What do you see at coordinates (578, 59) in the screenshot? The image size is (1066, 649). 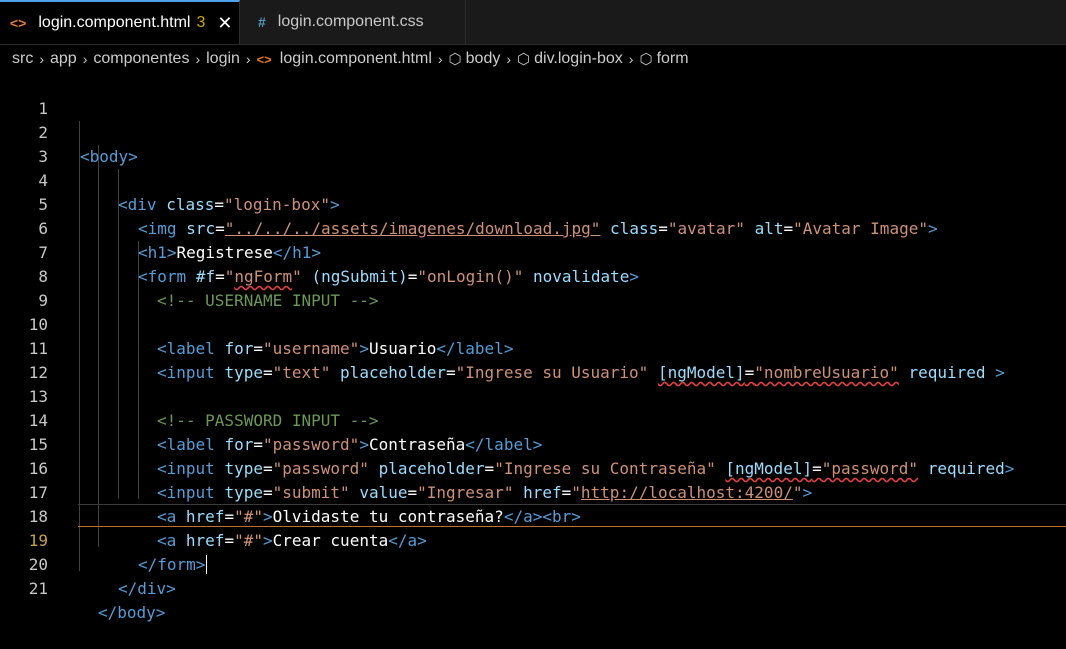 I see `breadcrumb-item-div: div.login-box` at bounding box center [578, 59].